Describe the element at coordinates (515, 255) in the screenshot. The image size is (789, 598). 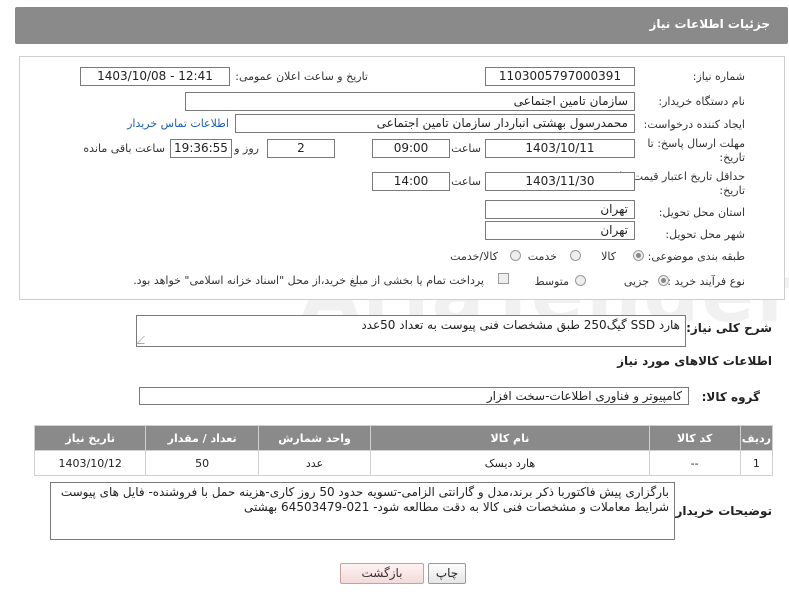
I see `category-radio-goods-service` at that location.